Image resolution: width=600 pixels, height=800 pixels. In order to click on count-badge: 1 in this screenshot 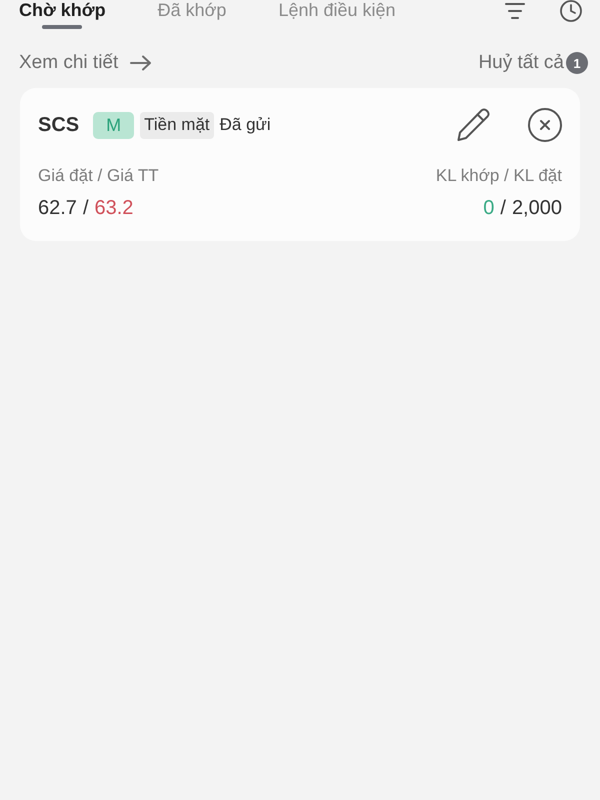, I will do `click(577, 63)`.